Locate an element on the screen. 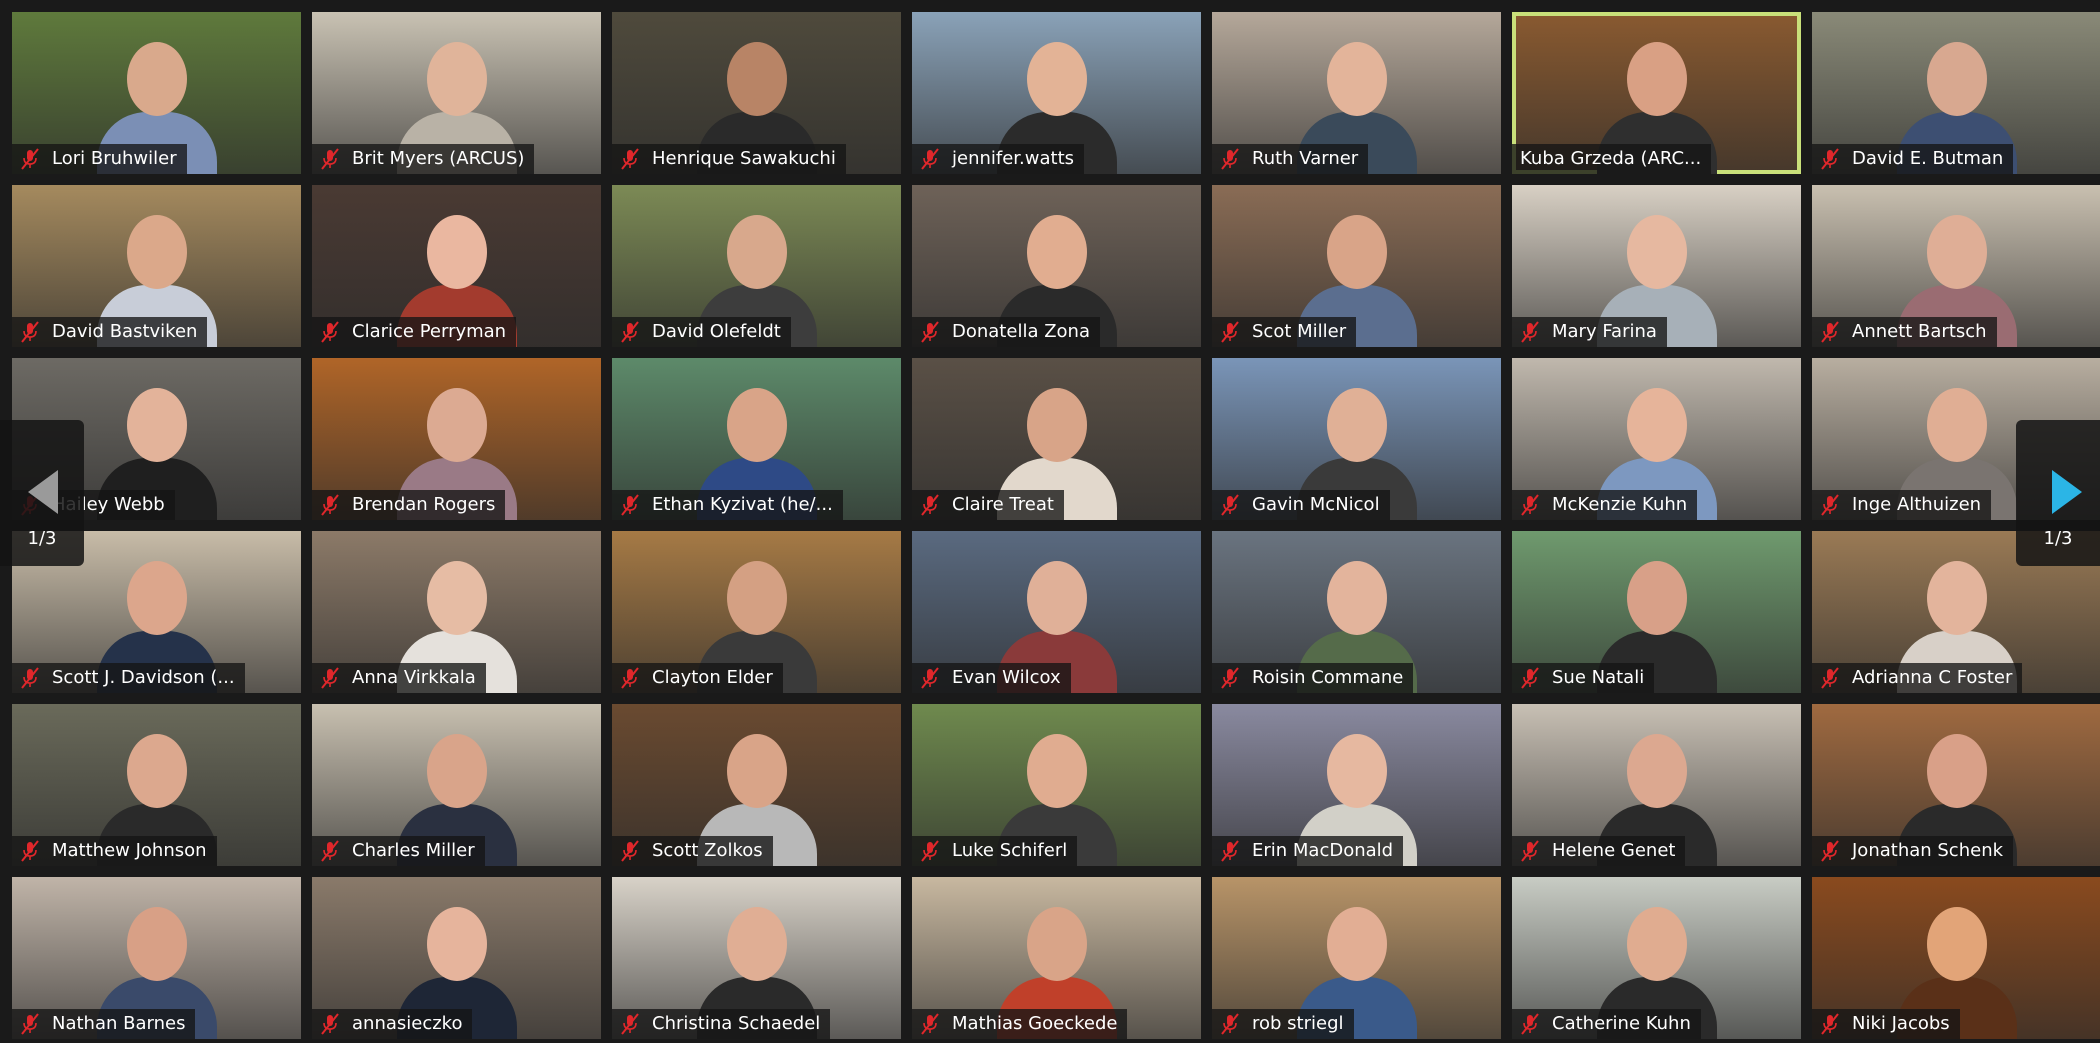  participant-tile: Scot Miller is located at coordinates (1356, 266).